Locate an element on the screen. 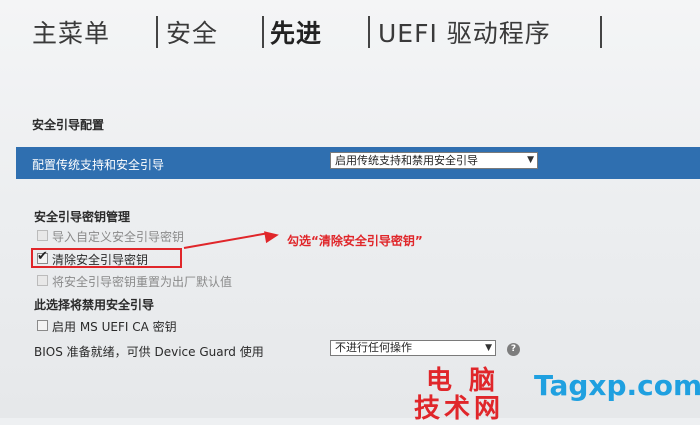  reset-keys-factory-label: 将安全引导密钥重置为出厂默认值 is located at coordinates (142, 282).